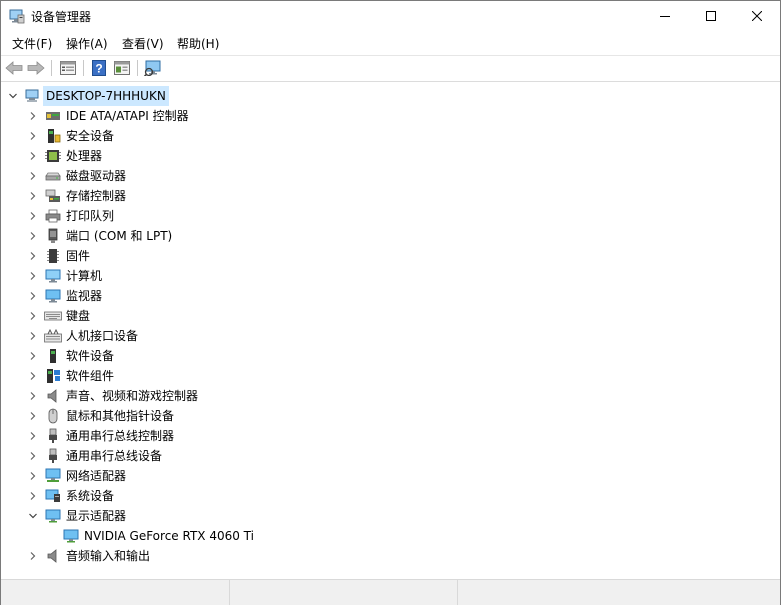 This screenshot has height=605, width=781. Describe the element at coordinates (53, 376) in the screenshot. I see `software-component-icon` at that location.